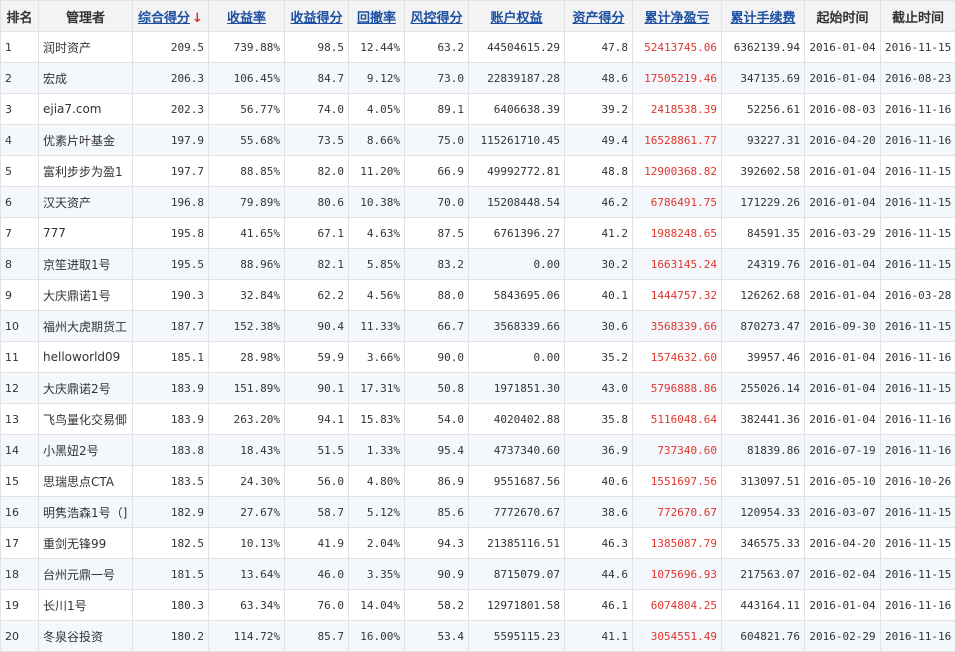 This screenshot has width=955, height=652. What do you see at coordinates (247, 574) in the screenshot?
I see `cell-return: 13.64%` at bounding box center [247, 574].